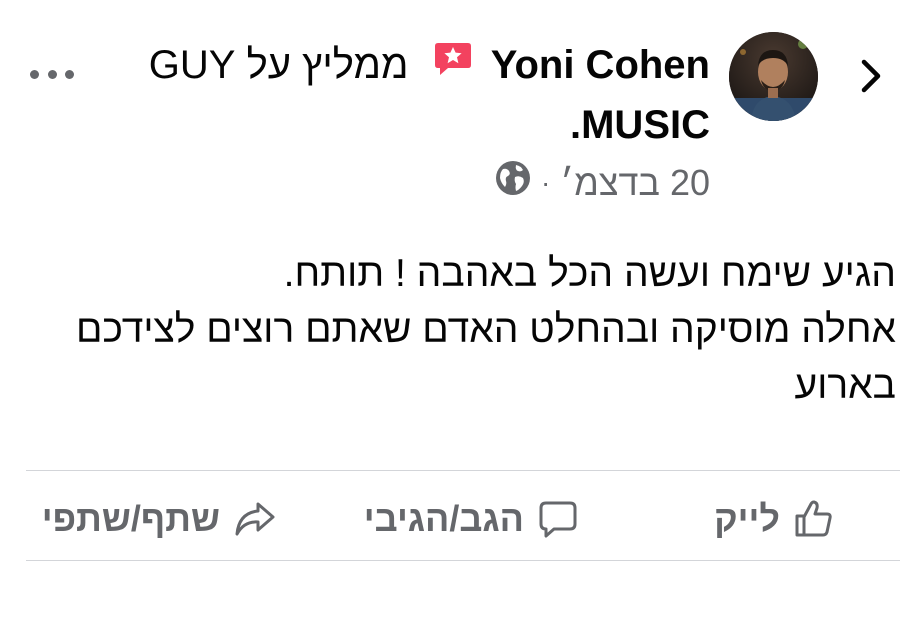 Image resolution: width=900 pixels, height=629 pixels. I want to click on recommends-text: ממליץ על GUY, so click(279, 65).